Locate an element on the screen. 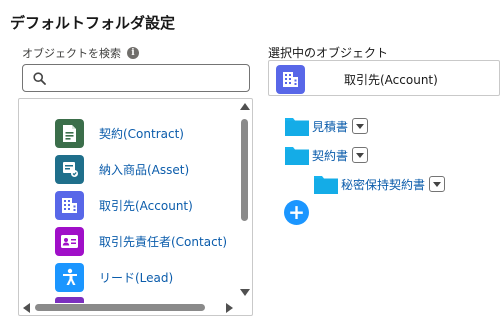 The height and width of the screenshot is (319, 504). list-item-contract: 契約(Contract) is located at coordinates (119, 133).